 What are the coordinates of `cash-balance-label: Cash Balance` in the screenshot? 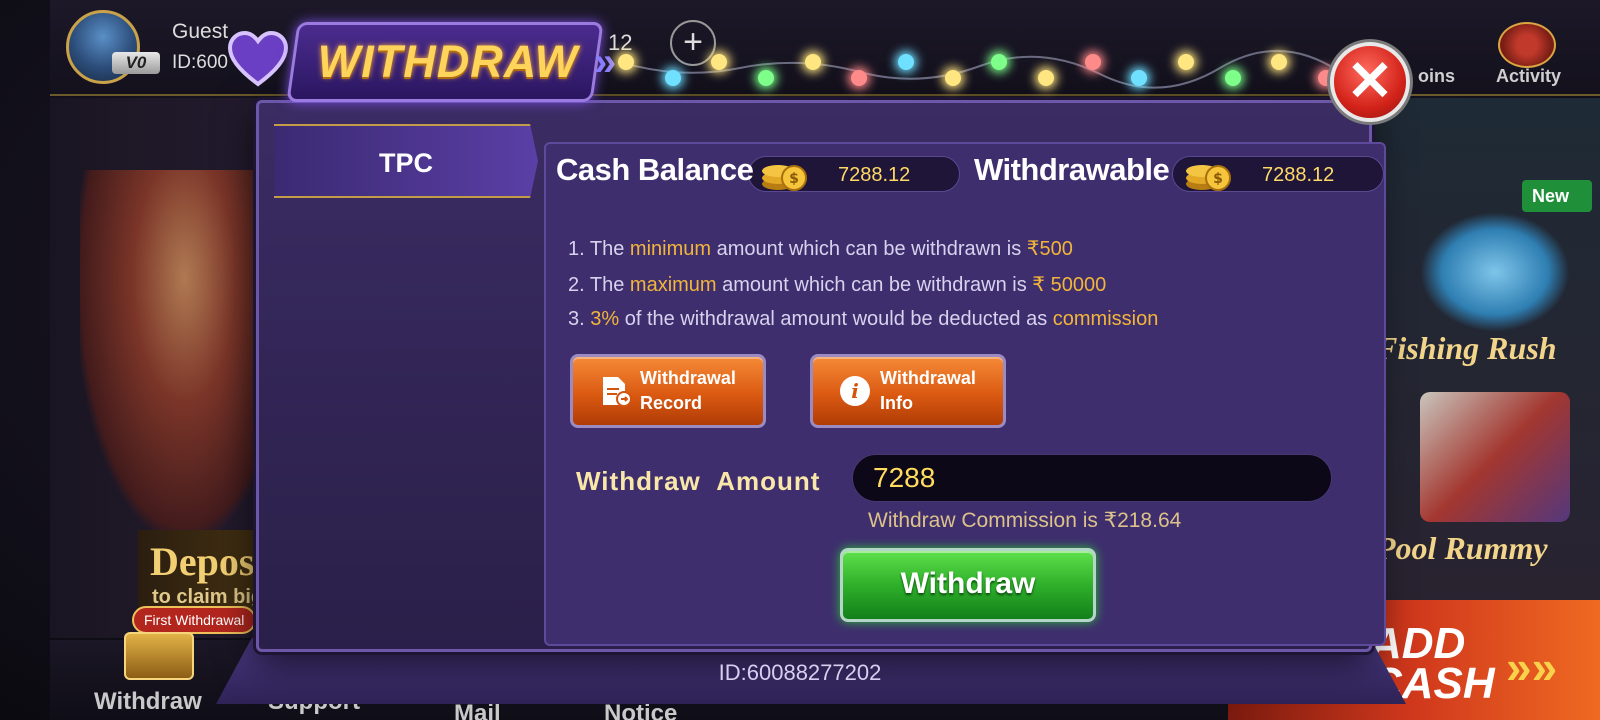 It's located at (655, 169).